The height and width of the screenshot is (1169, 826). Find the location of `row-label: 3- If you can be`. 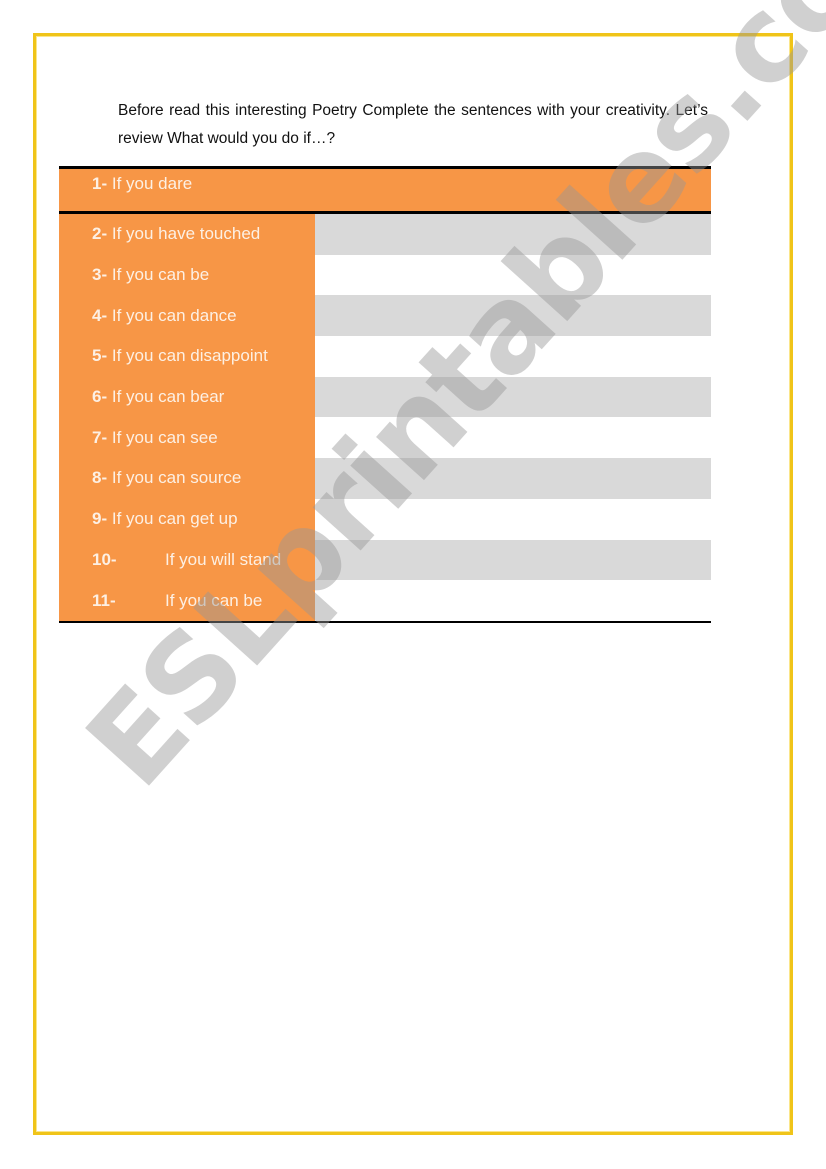

row-label: 3- If you can be is located at coordinates (187, 275).